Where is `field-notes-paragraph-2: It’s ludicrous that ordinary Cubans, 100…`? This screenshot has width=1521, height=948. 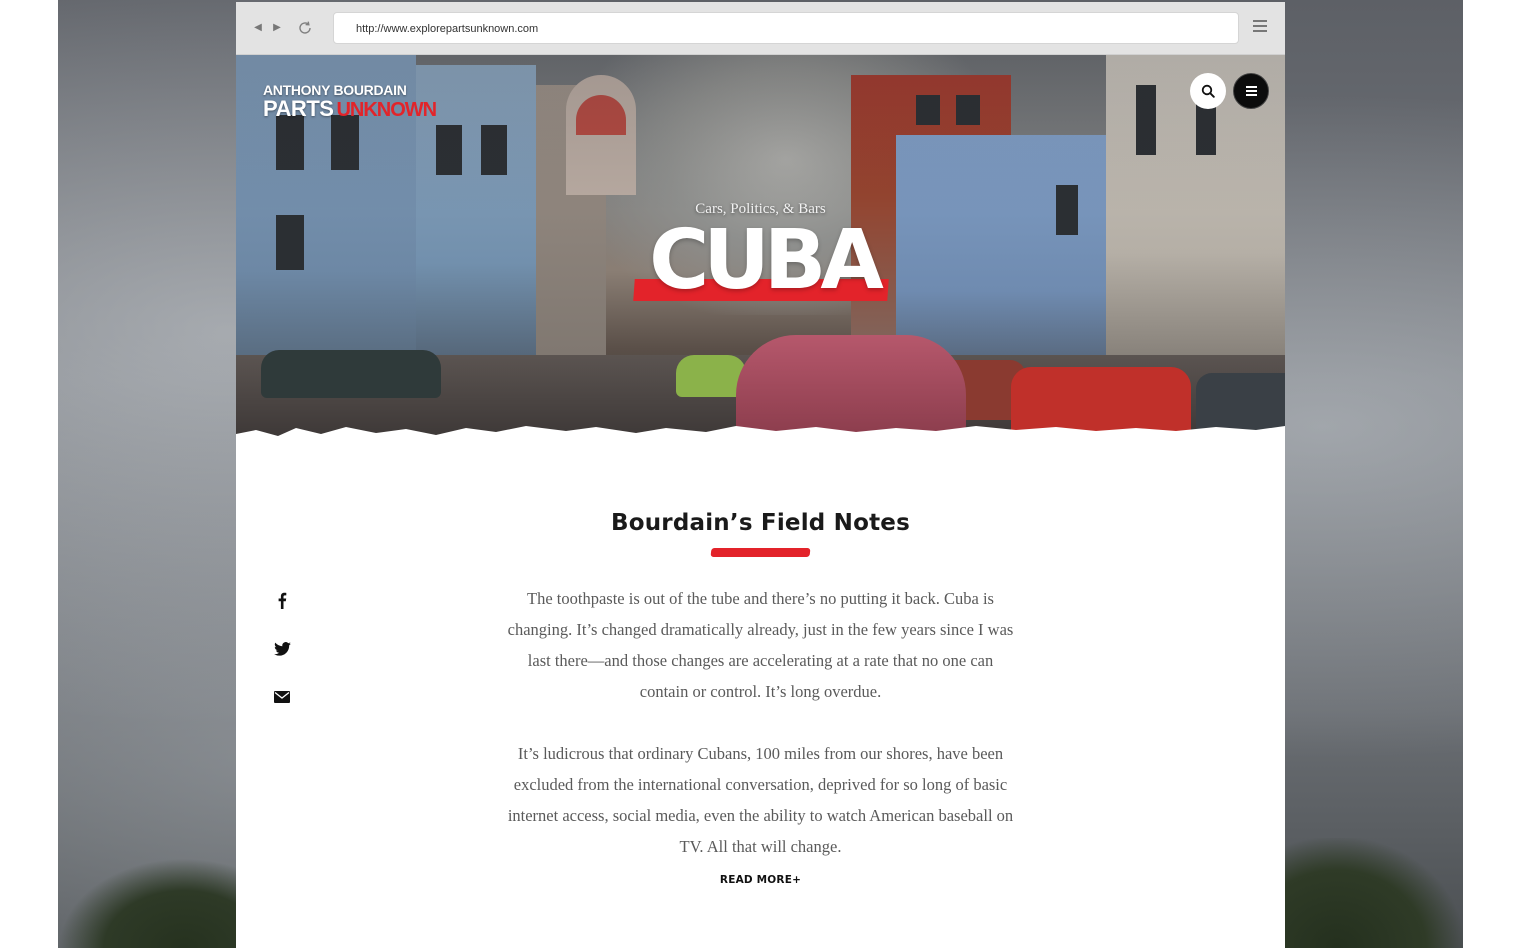 field-notes-paragraph-2: It’s ludicrous that ordinary Cubans, 100… is located at coordinates (760, 800).